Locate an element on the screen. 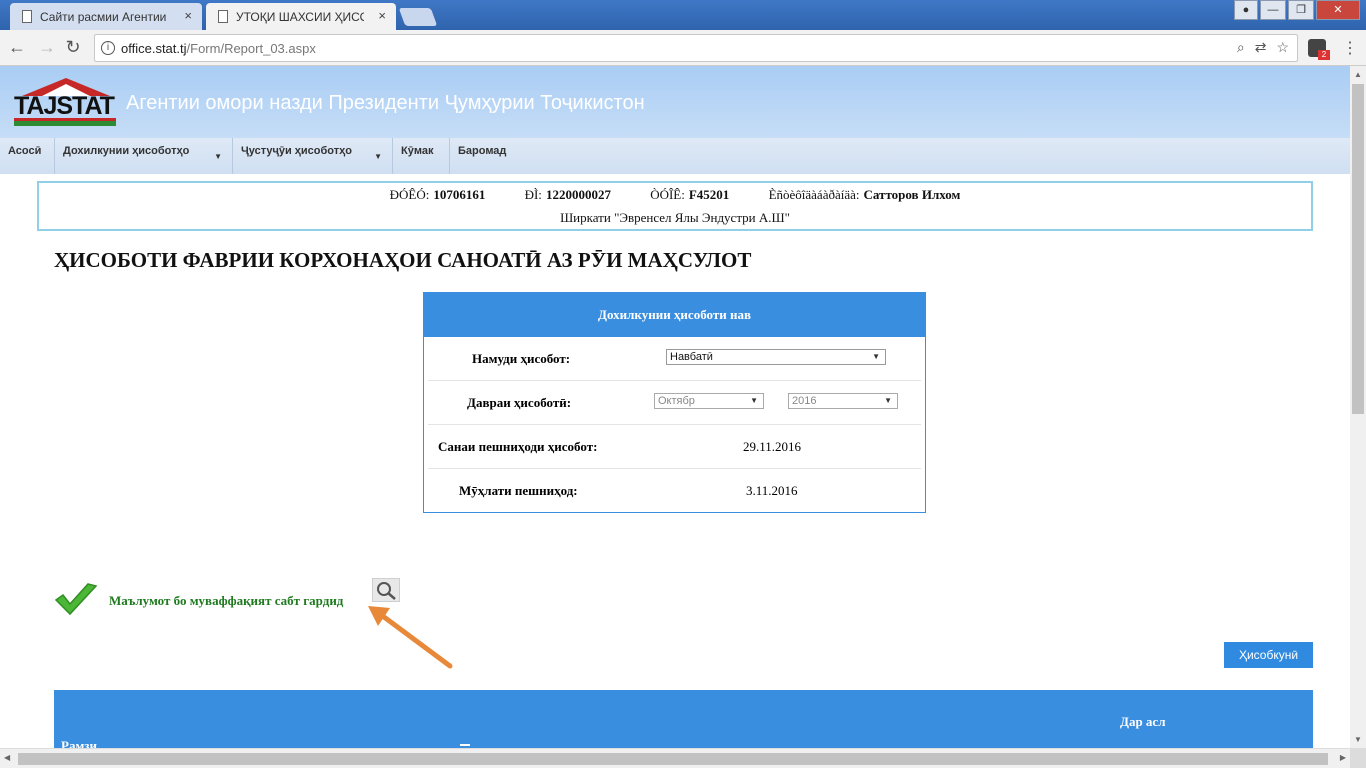  maximize-button: ❐ is located at coordinates (1301, 10).